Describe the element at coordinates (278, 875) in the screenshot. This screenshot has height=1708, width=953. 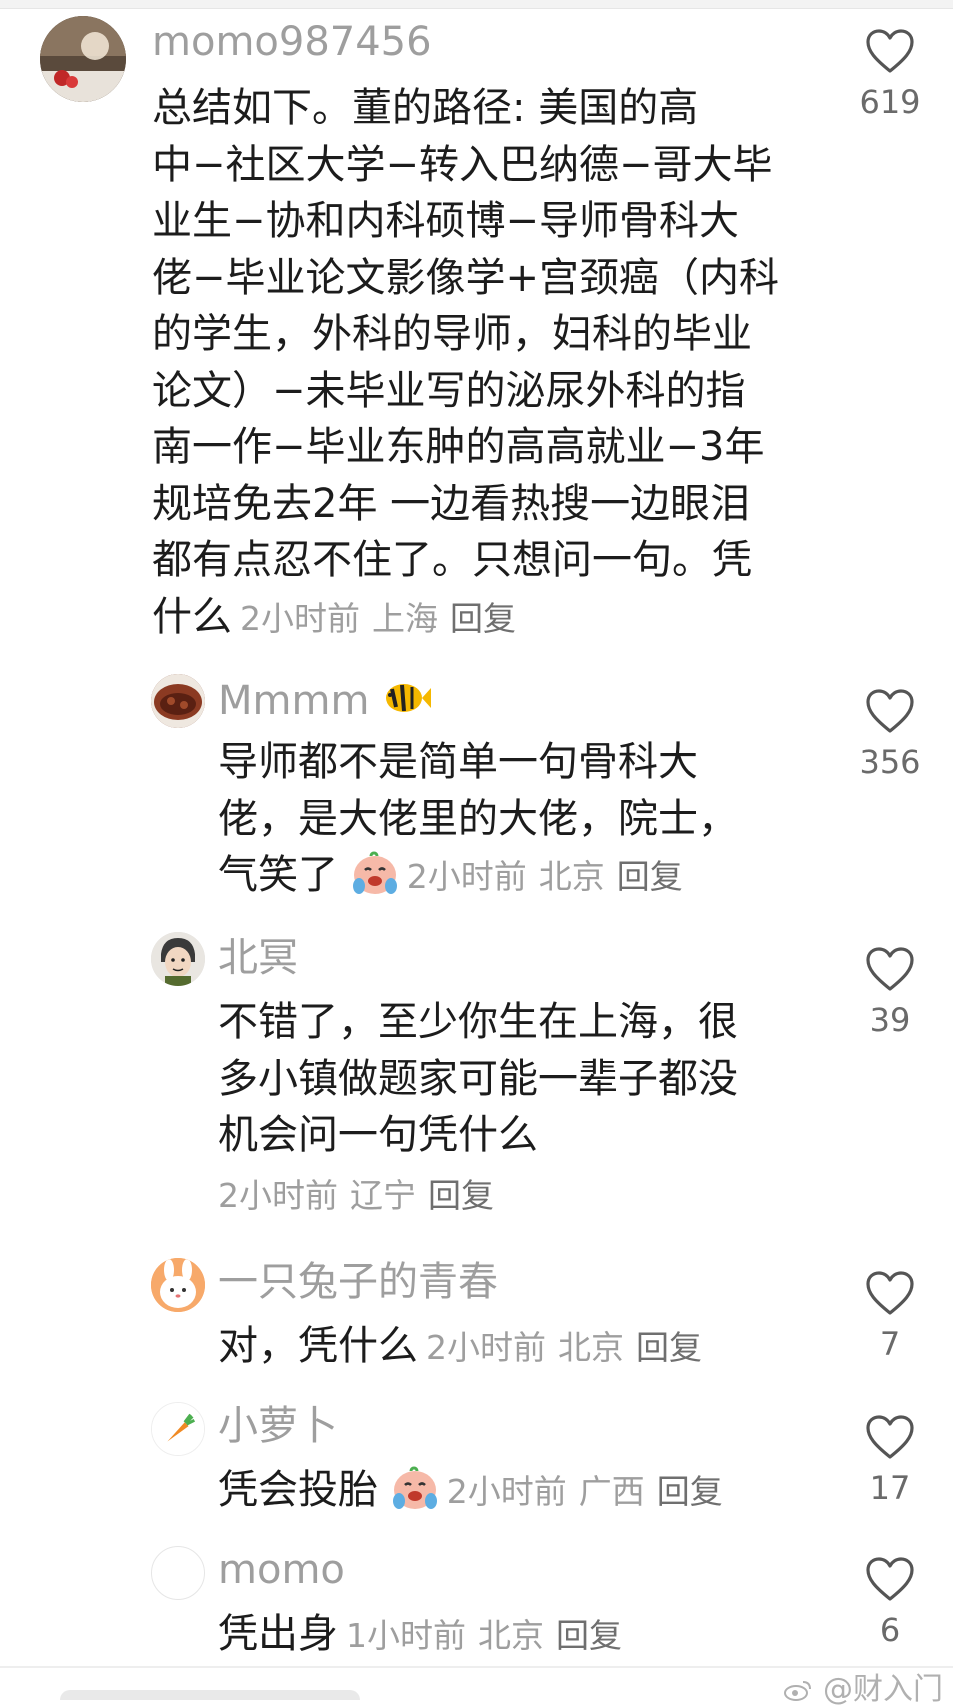
I see `comment-text-tail: 气笑了` at that location.